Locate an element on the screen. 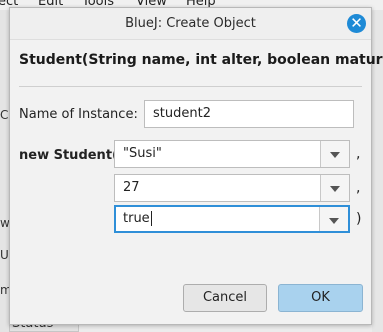  dialog-titlebar: BlueJ: Create Object ✕ is located at coordinates (190, 24).